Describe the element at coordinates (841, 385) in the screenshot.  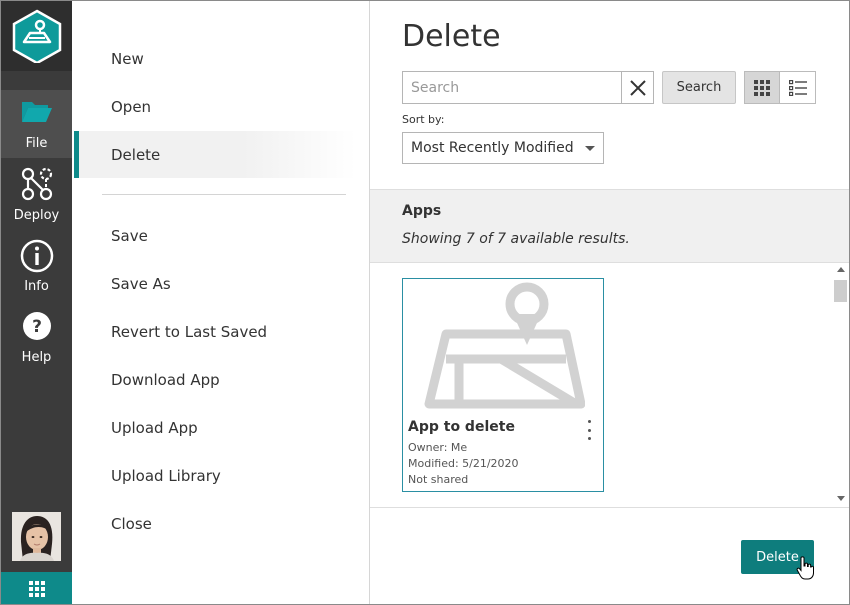
I see `results-scrollbar` at that location.